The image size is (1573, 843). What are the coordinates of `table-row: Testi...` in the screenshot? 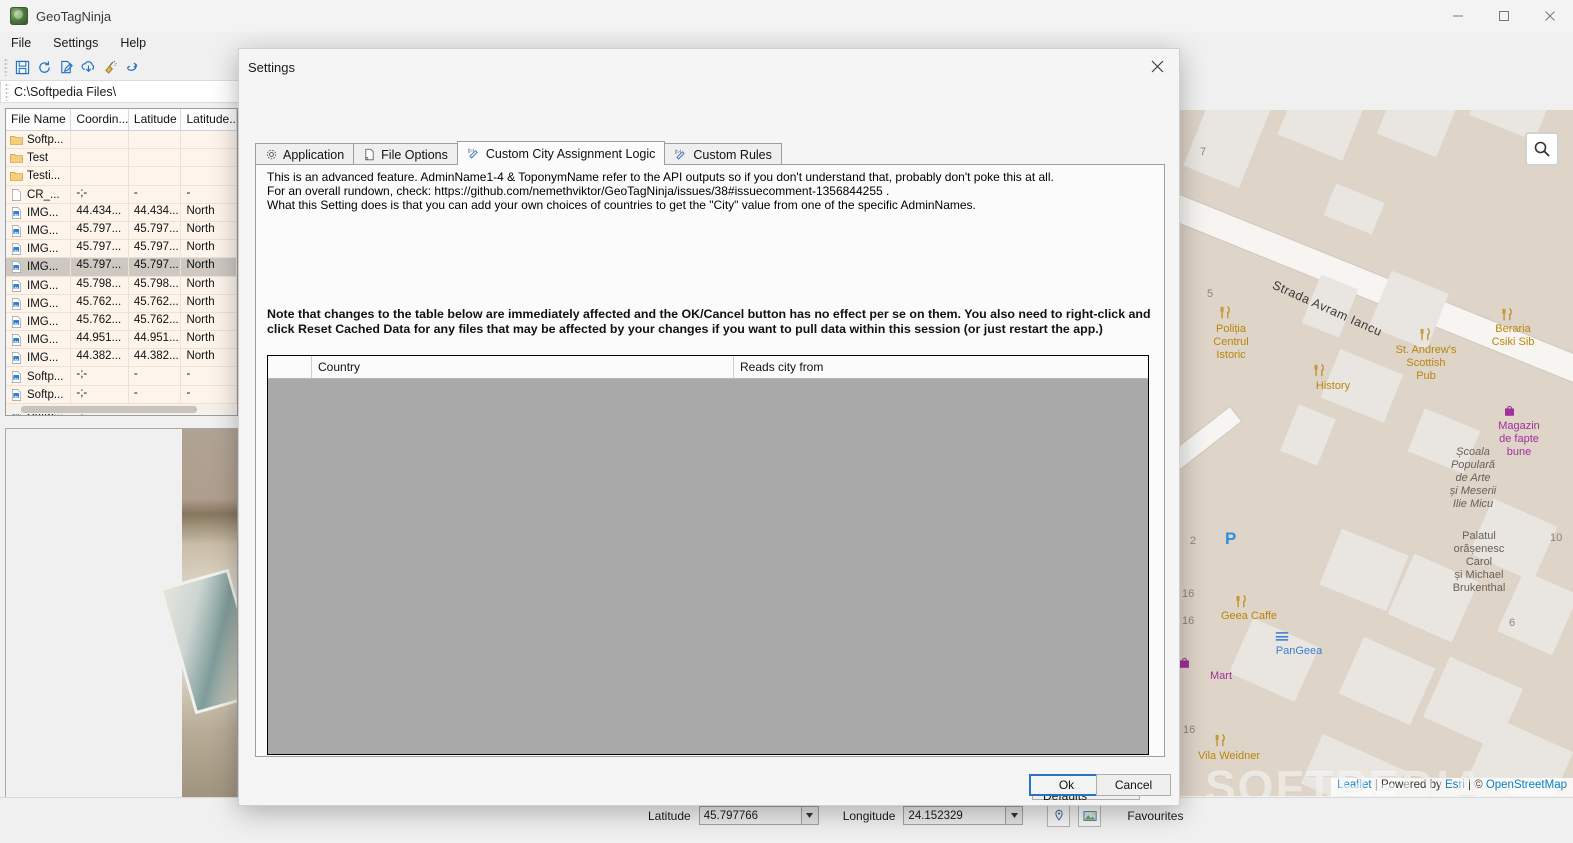 It's located at (121, 176).